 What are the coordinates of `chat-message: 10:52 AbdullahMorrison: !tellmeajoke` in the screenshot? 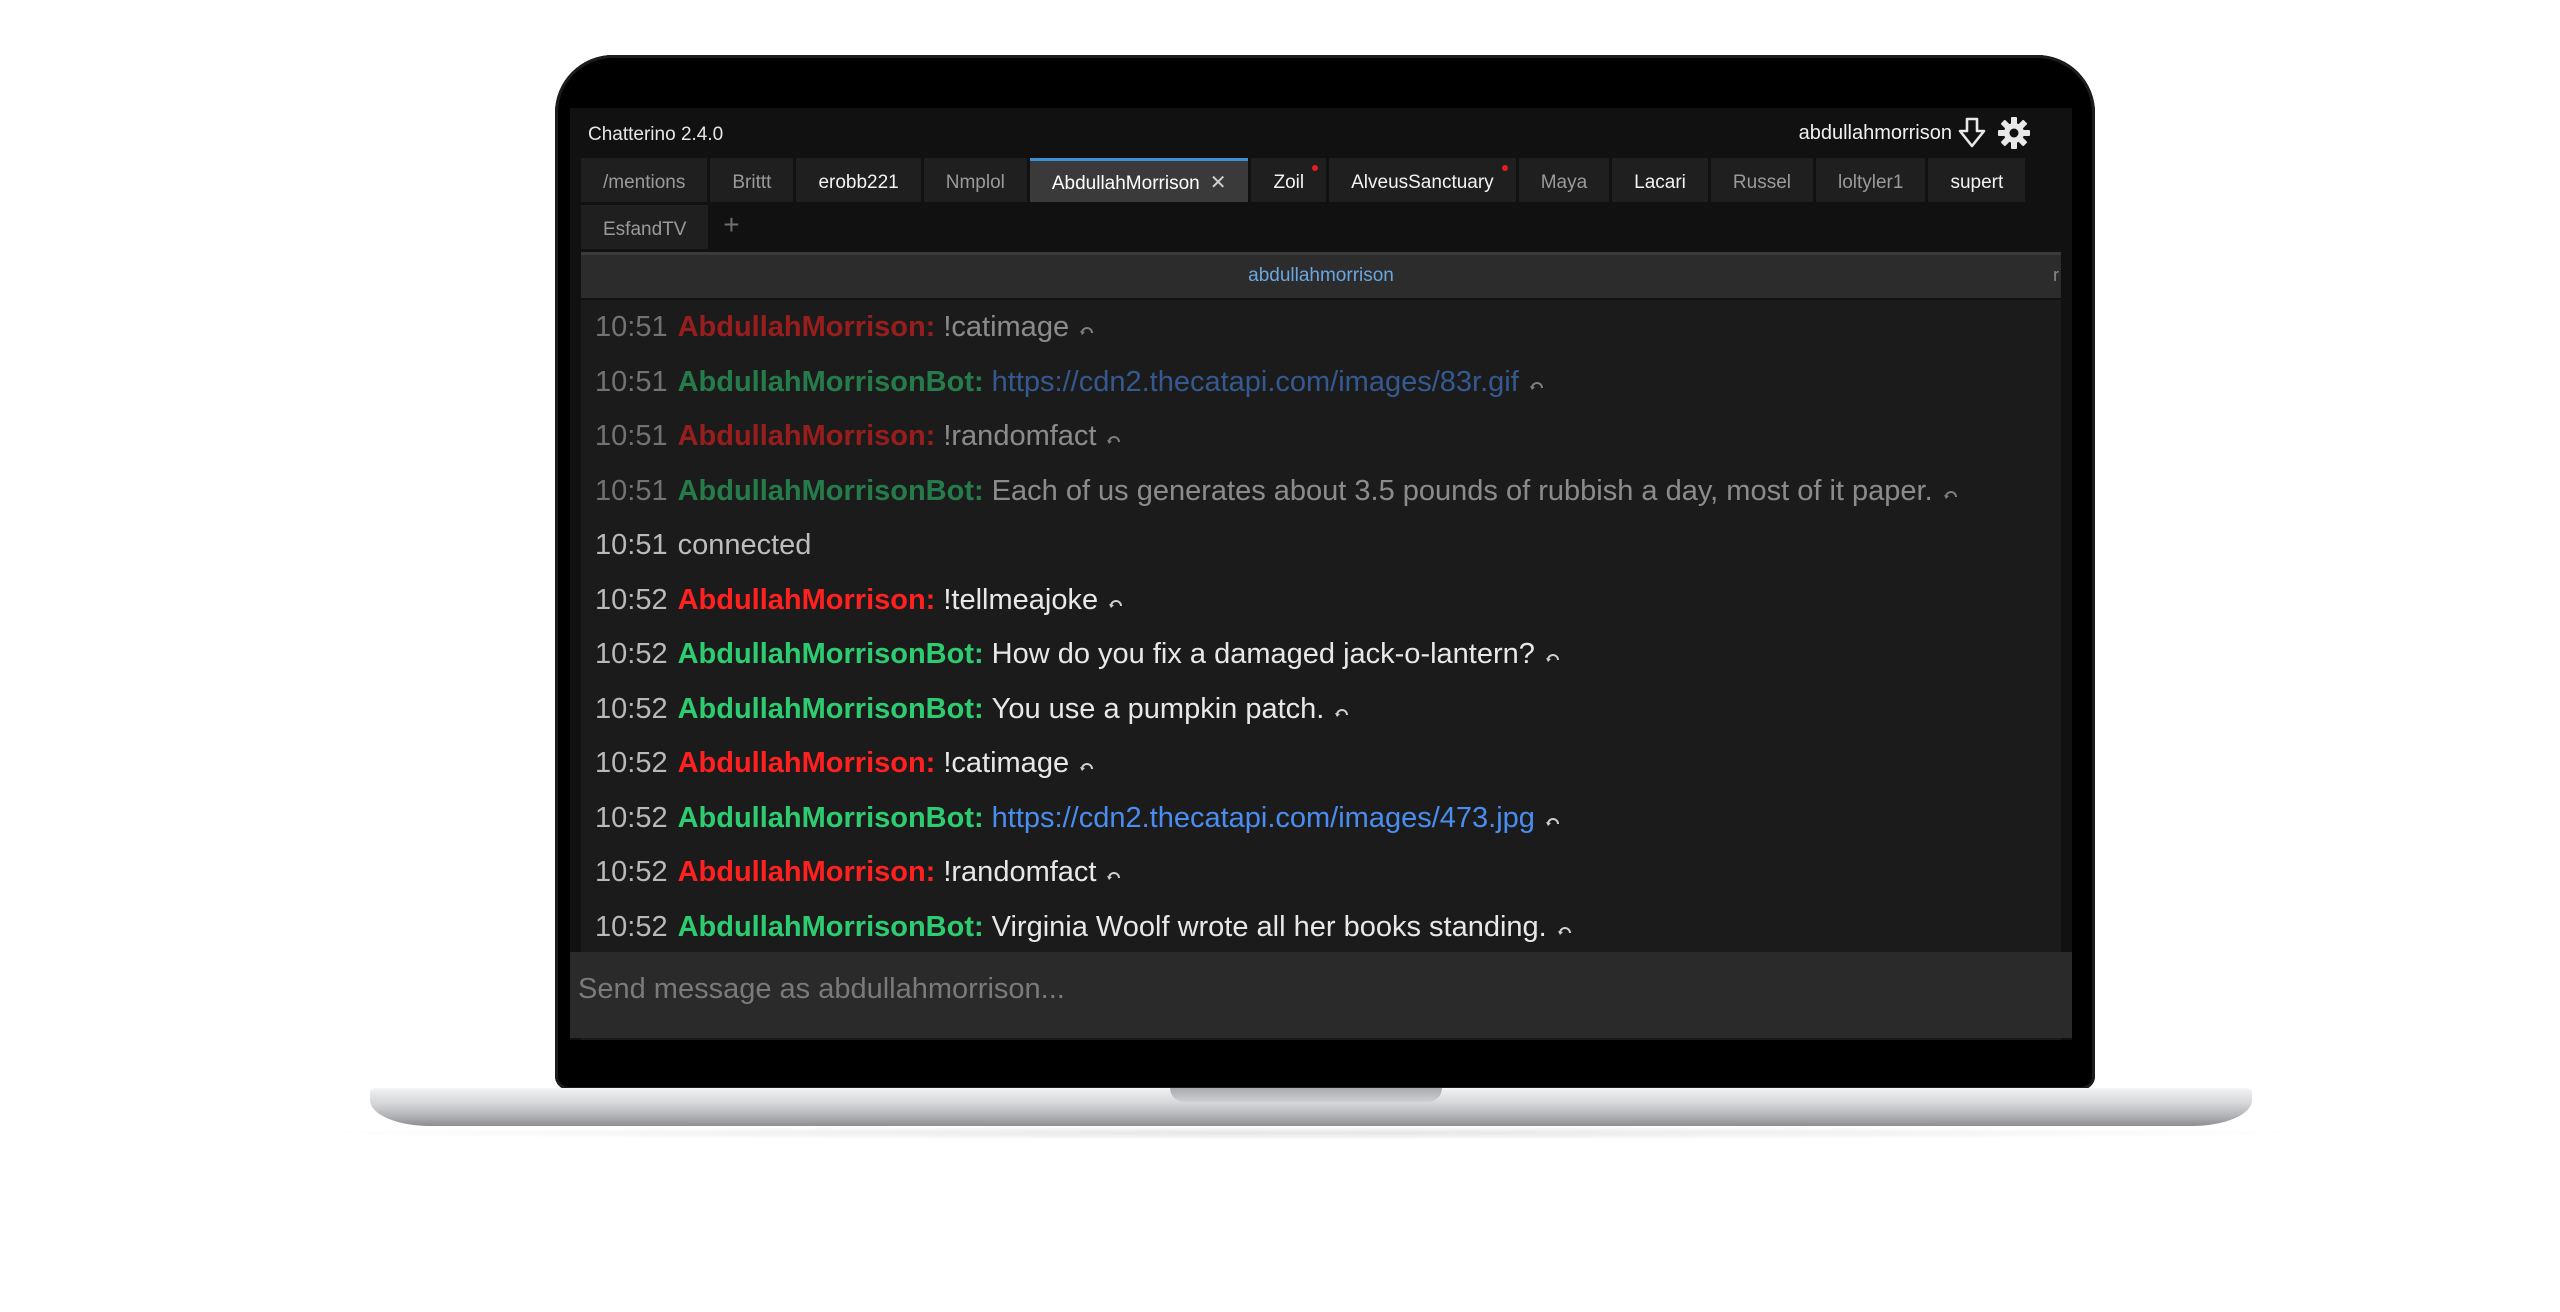 It's located at (1321, 600).